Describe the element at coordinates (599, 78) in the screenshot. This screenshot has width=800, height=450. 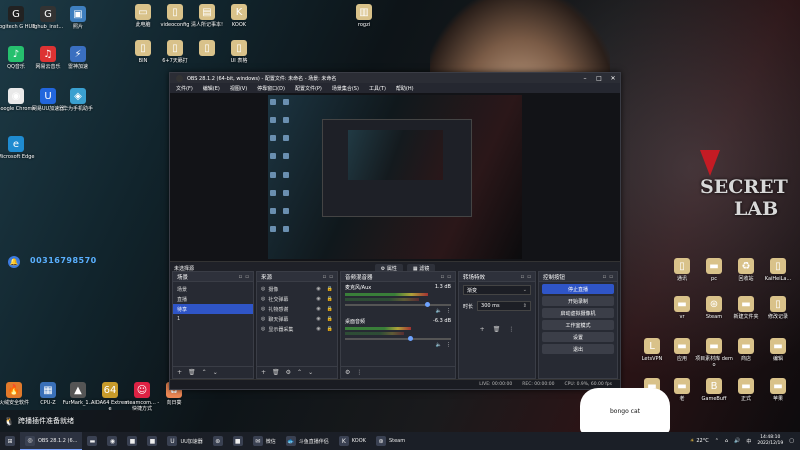
I see `maximize-icon: □` at that location.